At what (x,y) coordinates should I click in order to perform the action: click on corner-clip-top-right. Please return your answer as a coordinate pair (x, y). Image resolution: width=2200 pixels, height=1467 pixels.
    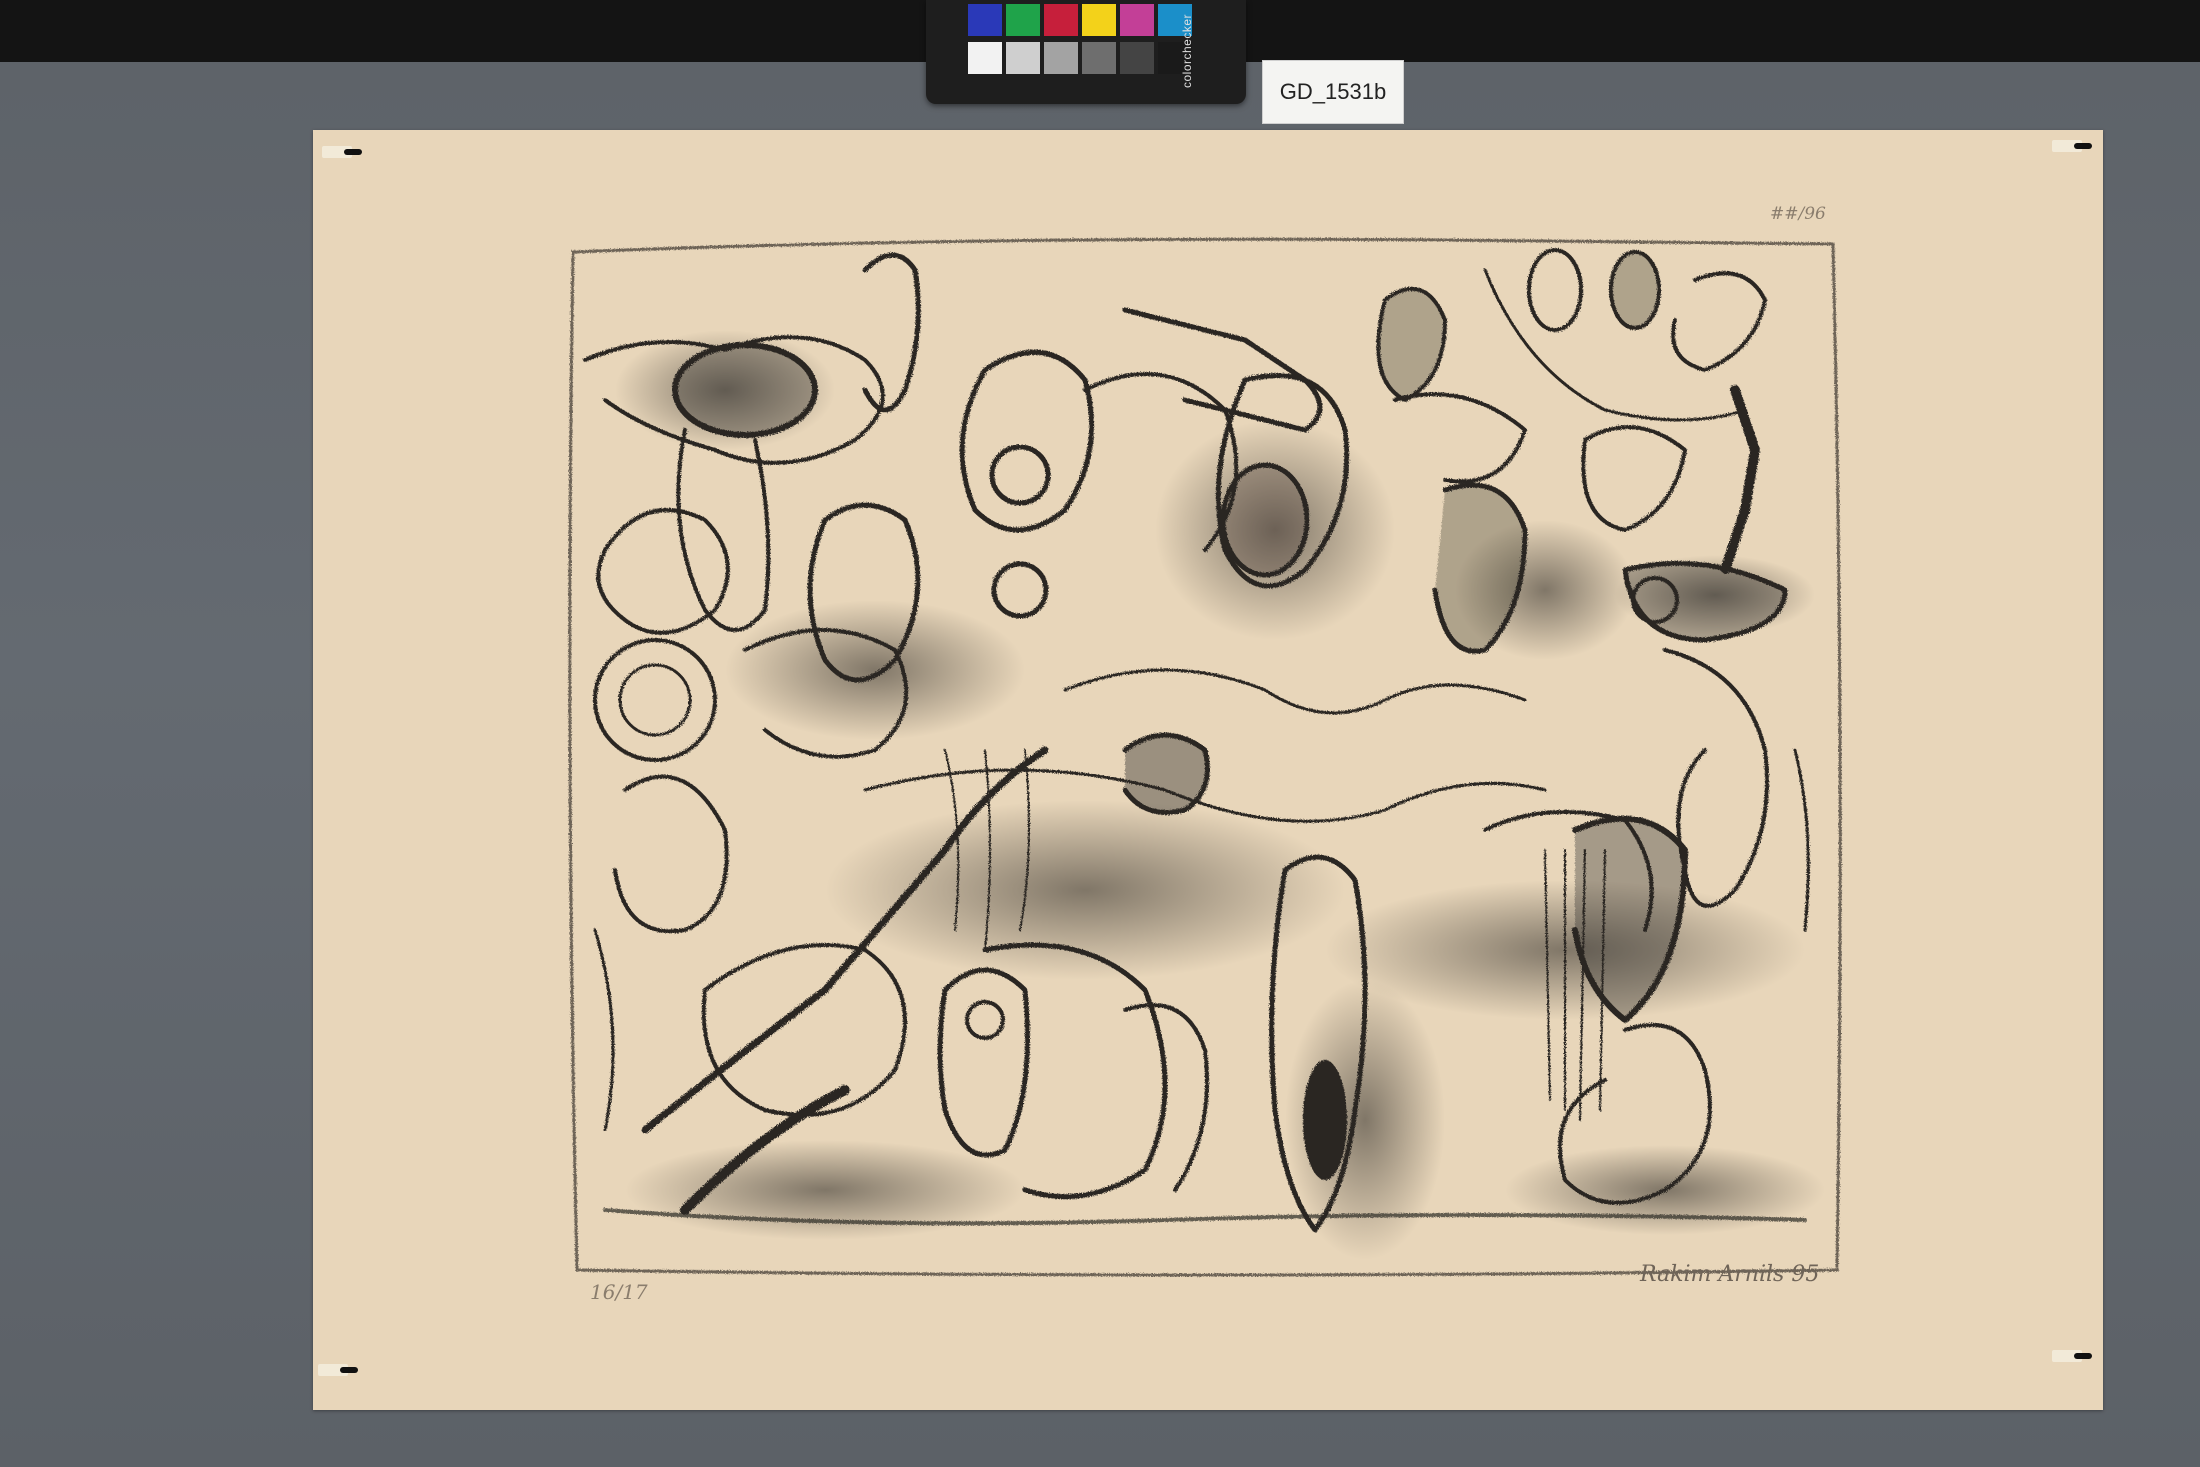
    Looking at the image, I should click on (2072, 146).